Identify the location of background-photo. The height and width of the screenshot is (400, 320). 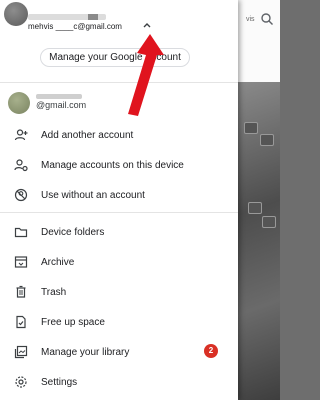
(259, 241).